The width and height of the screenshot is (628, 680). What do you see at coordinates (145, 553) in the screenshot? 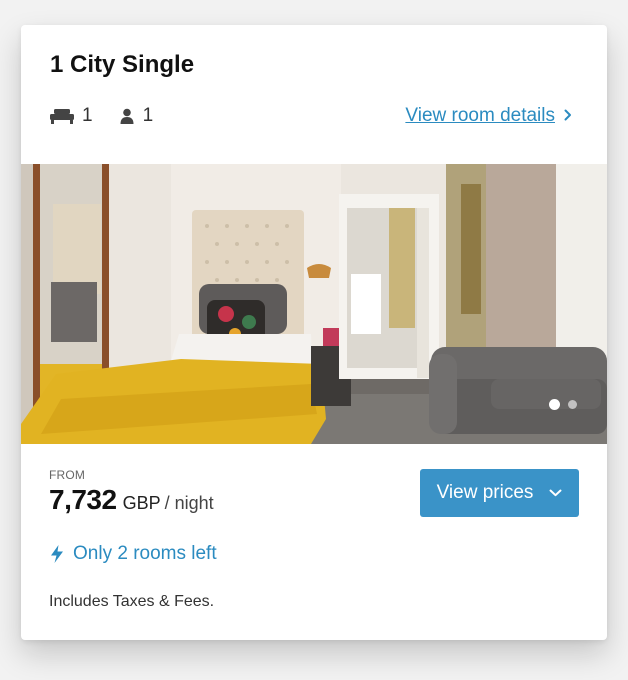
I see `rooms-left-text: Only 2 rooms left` at bounding box center [145, 553].